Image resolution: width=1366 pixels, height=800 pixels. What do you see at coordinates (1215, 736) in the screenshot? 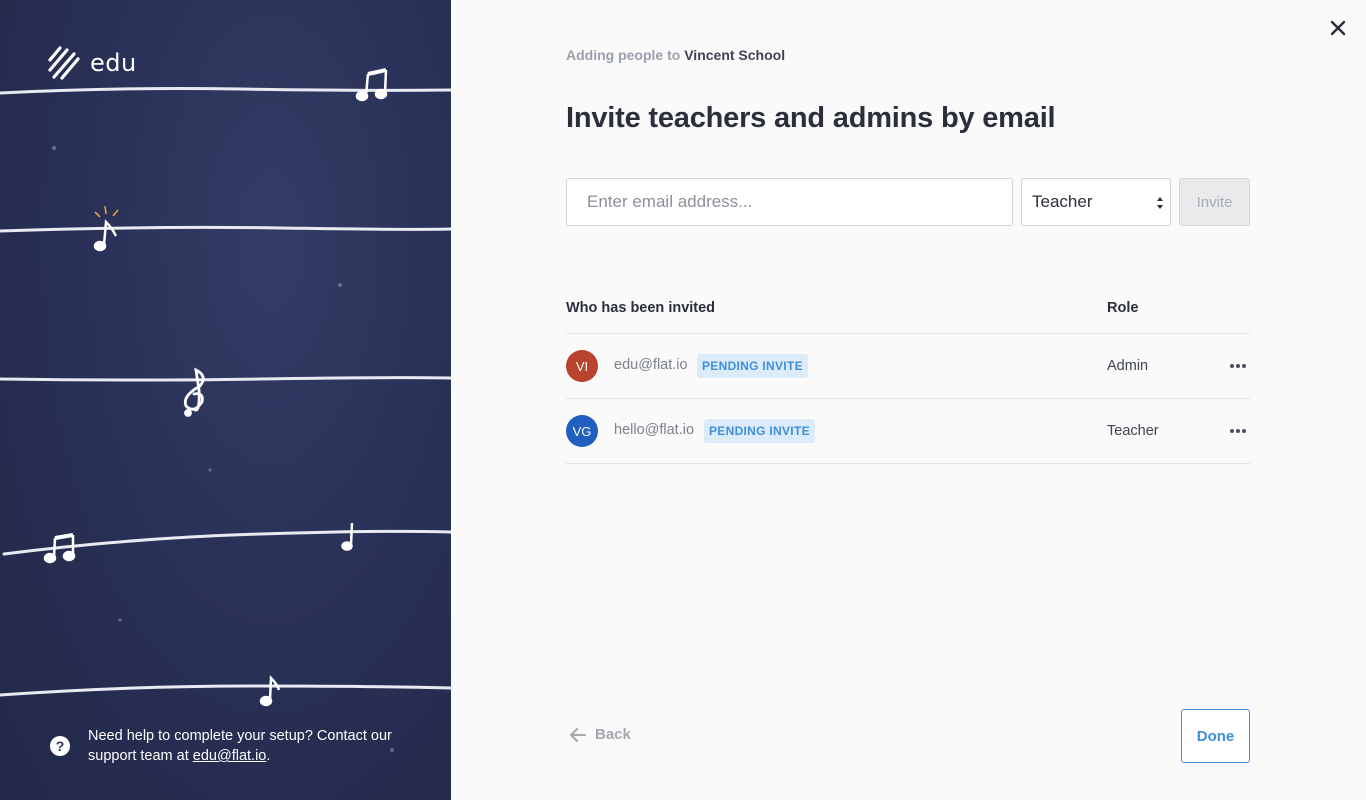
I see `done-button: Done` at bounding box center [1215, 736].